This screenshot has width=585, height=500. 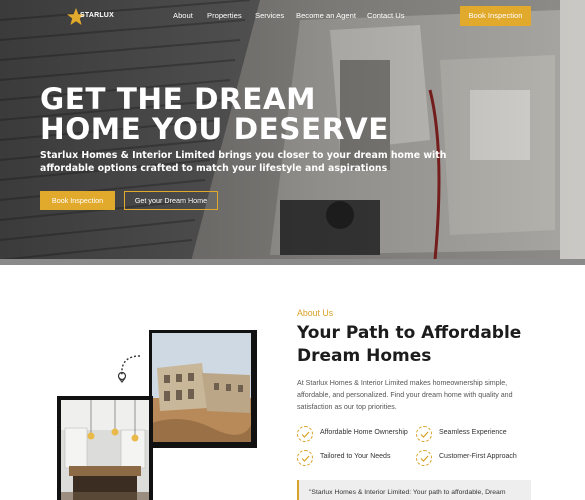 I want to click on hero-title: GET THE DREAM HOME YOU DESERVE, so click(x=260, y=114).